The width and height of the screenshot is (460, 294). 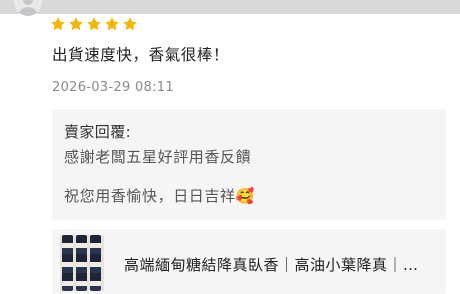 What do you see at coordinates (158, 157) in the screenshot?
I see `seller-reply-line-1: 感謝老闆五星好評用香反饋` at bounding box center [158, 157].